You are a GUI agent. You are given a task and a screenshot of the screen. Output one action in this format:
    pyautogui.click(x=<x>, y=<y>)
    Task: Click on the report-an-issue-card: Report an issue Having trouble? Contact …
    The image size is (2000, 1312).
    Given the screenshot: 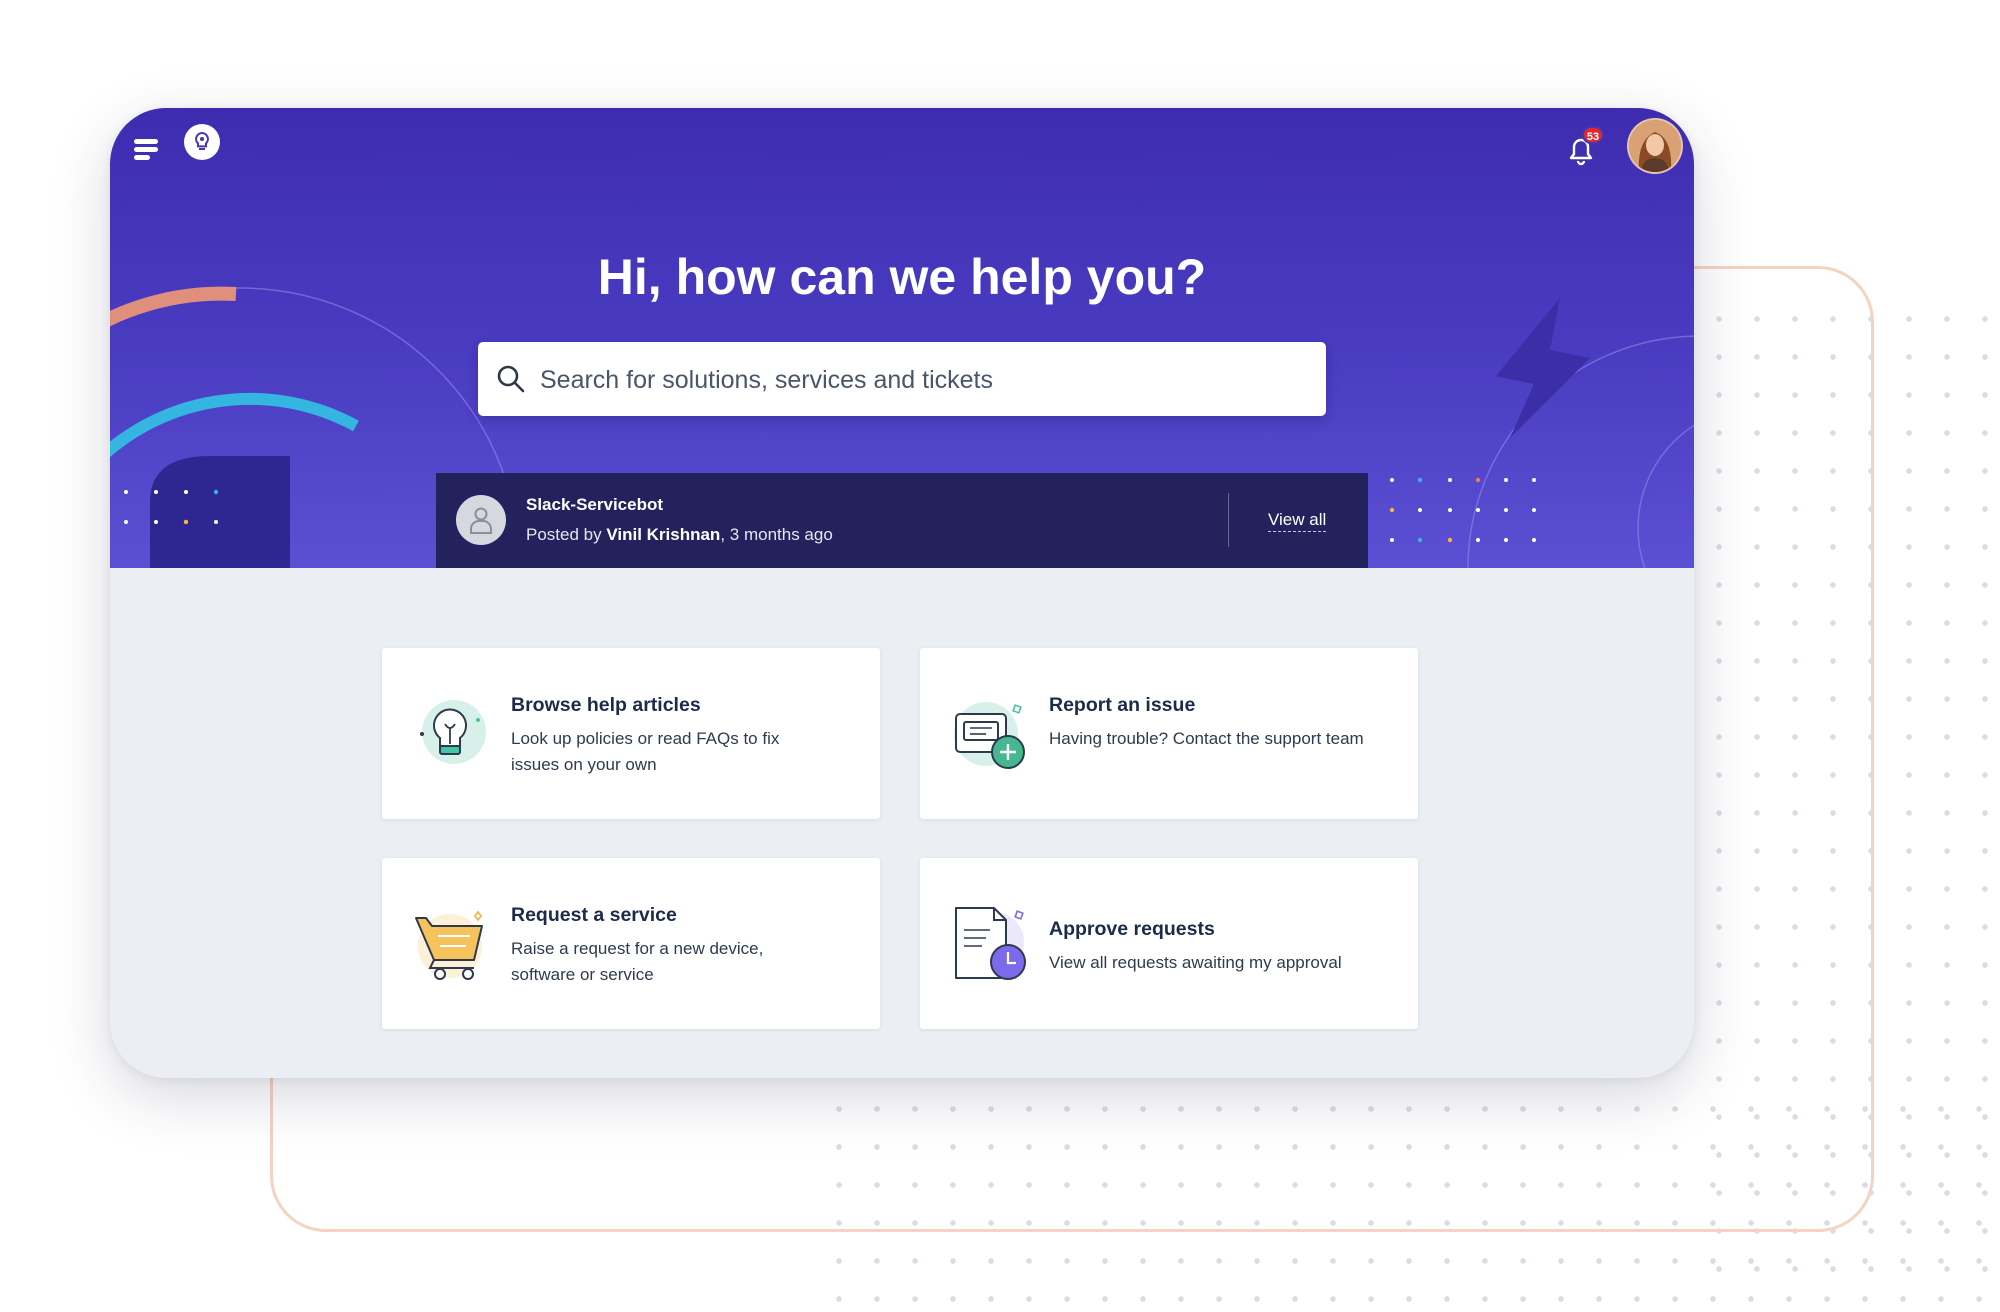 What is the action you would take?
    pyautogui.click(x=1169, y=733)
    